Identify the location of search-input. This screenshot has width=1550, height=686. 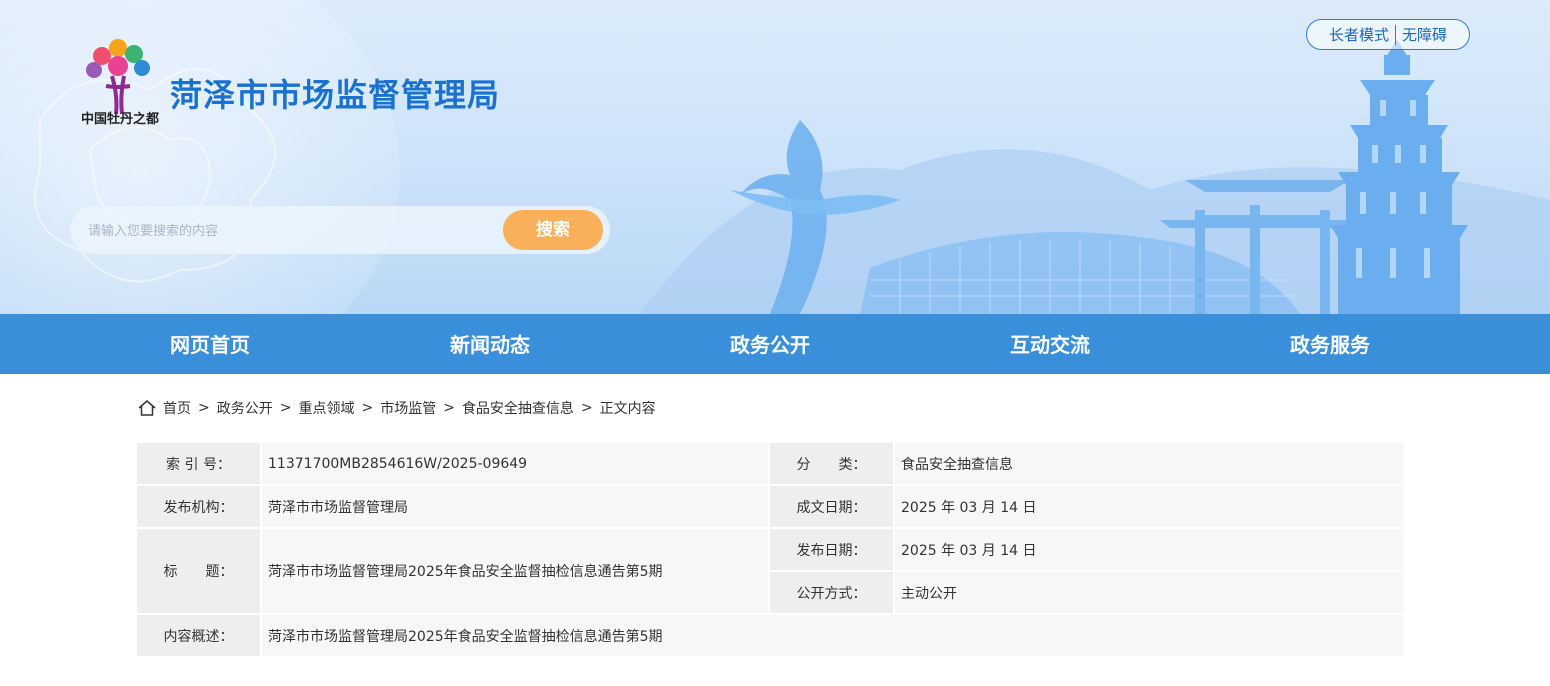
(288, 231).